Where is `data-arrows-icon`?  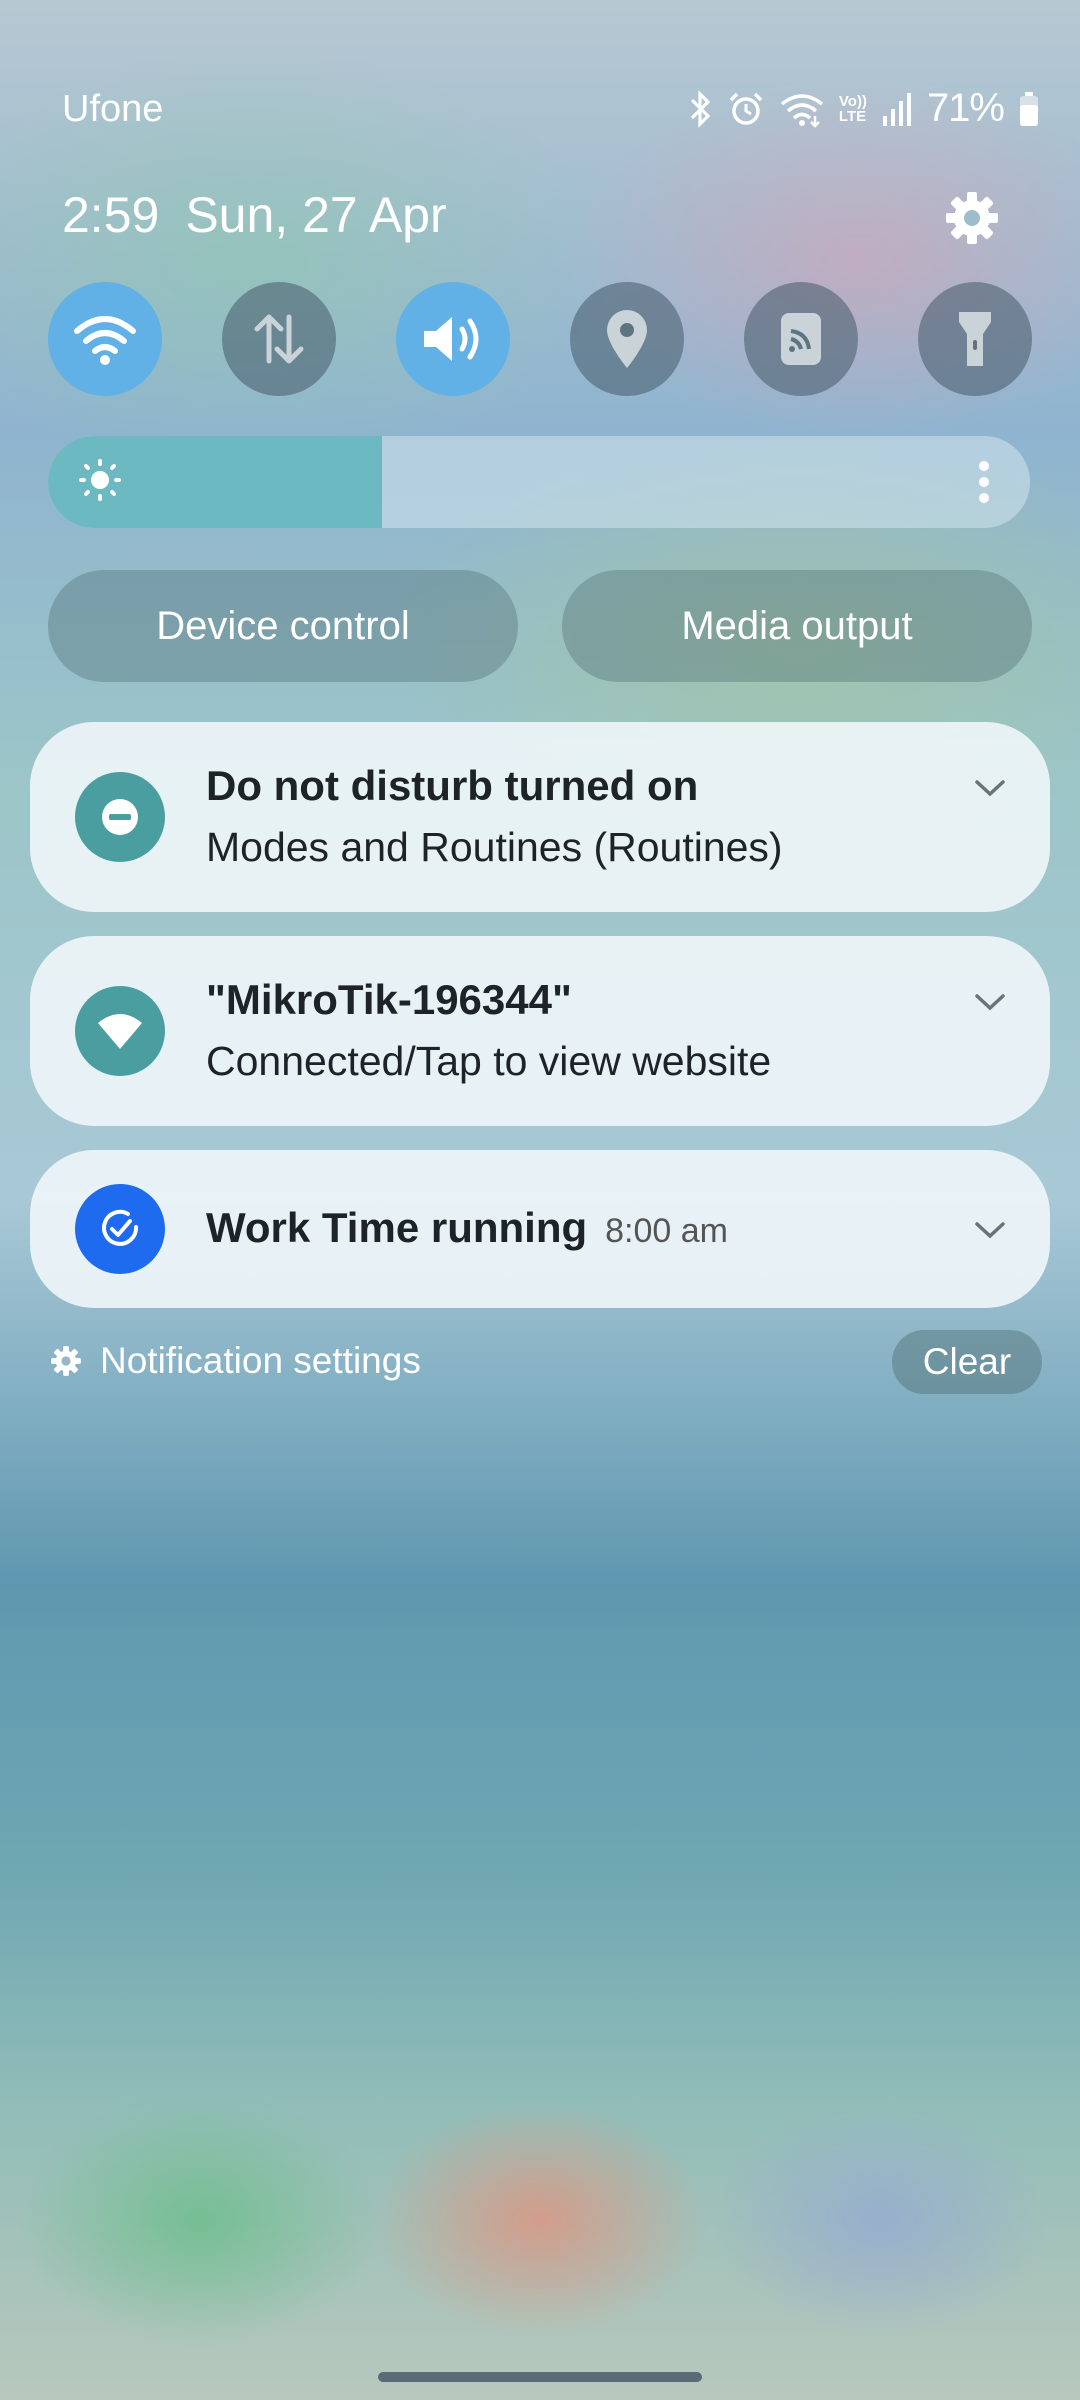
data-arrows-icon is located at coordinates (279, 339).